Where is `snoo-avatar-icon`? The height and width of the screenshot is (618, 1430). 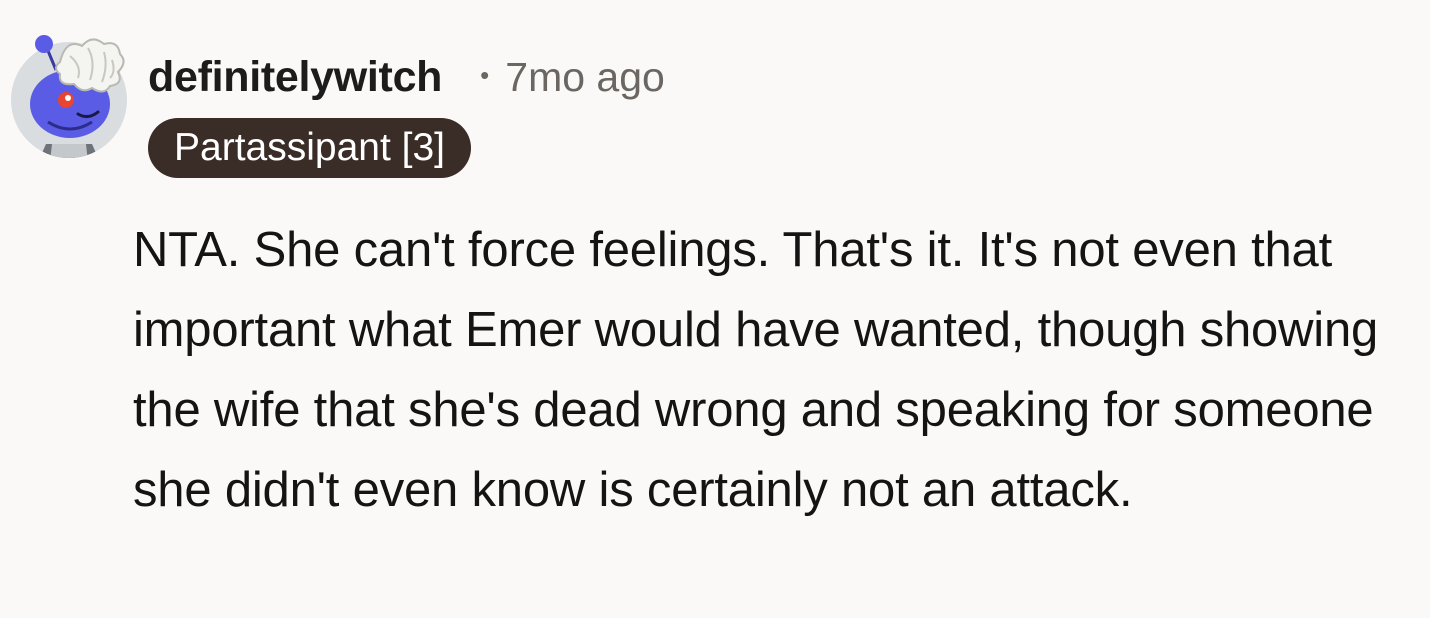 snoo-avatar-icon is located at coordinates (69, 96).